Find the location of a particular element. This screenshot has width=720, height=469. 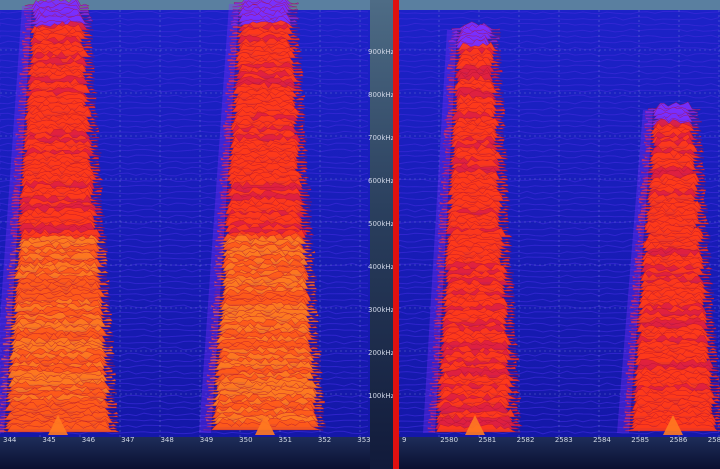

time-tick-label: 2581 is located at coordinates (487, 440).